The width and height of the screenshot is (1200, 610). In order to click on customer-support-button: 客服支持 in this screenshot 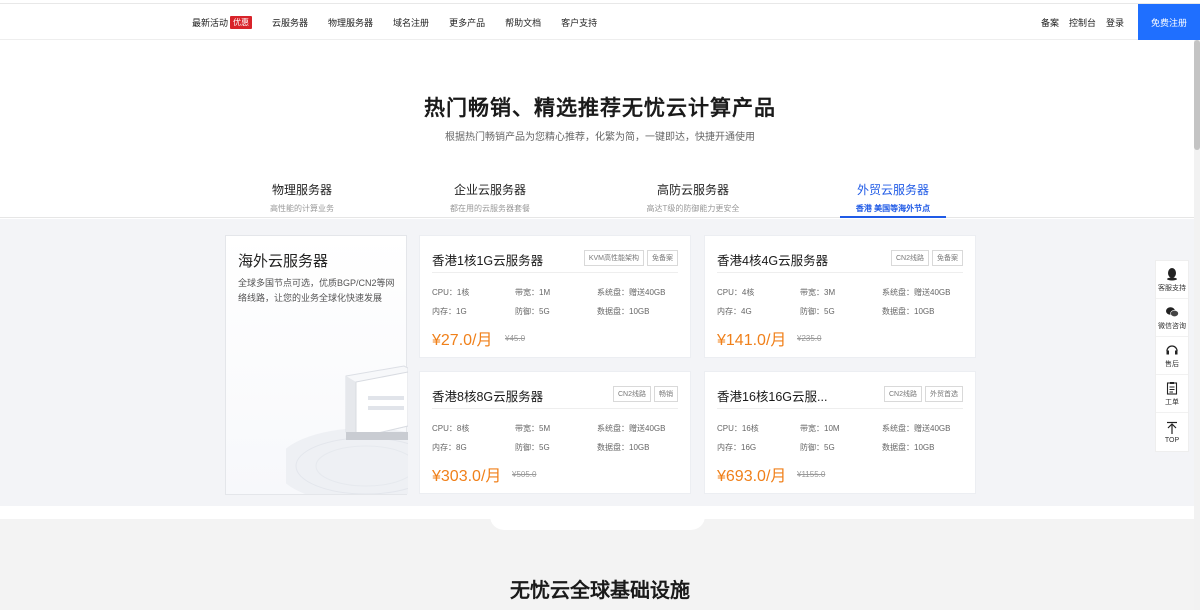, I will do `click(1172, 280)`.